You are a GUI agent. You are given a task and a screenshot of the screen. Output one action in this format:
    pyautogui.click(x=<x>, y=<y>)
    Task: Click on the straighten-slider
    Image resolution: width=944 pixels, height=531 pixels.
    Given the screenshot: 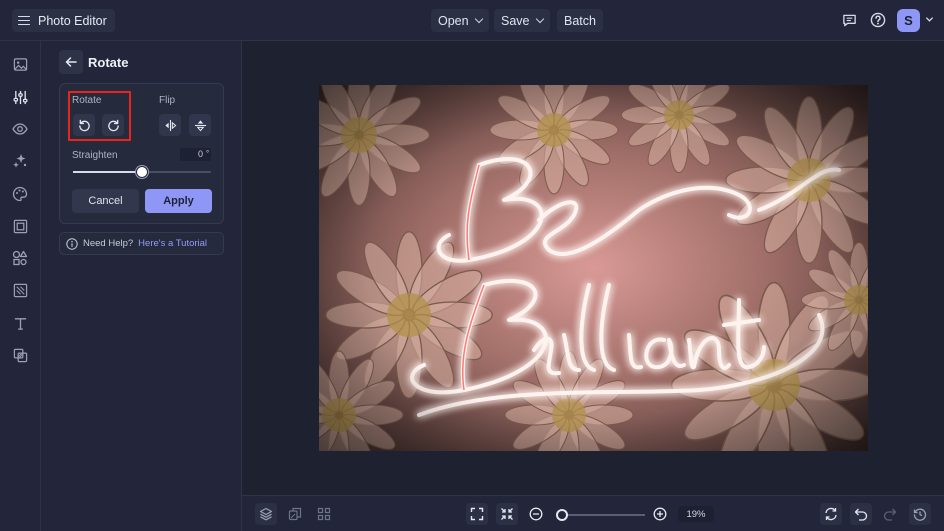 What is the action you would take?
    pyautogui.click(x=142, y=172)
    